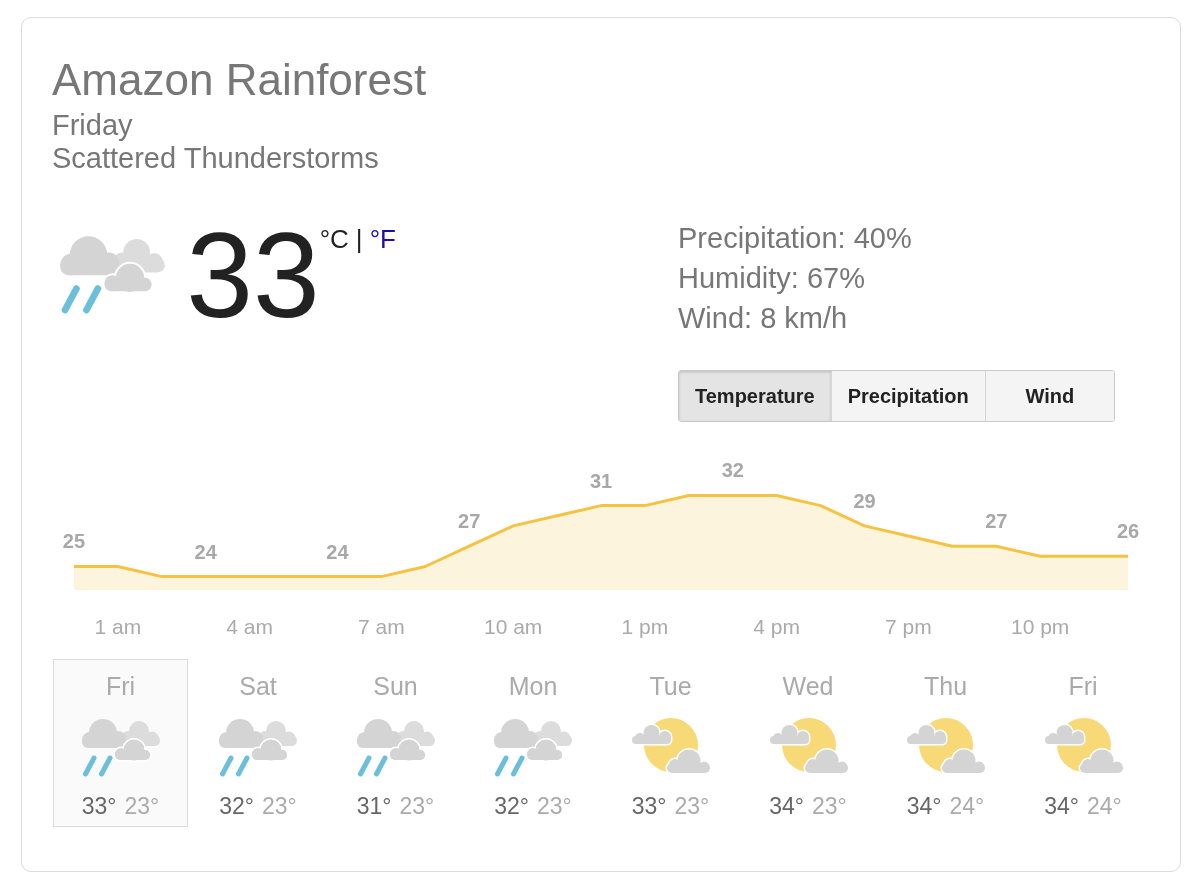 The image size is (1200, 884). I want to click on data-label: 25, so click(74, 541).